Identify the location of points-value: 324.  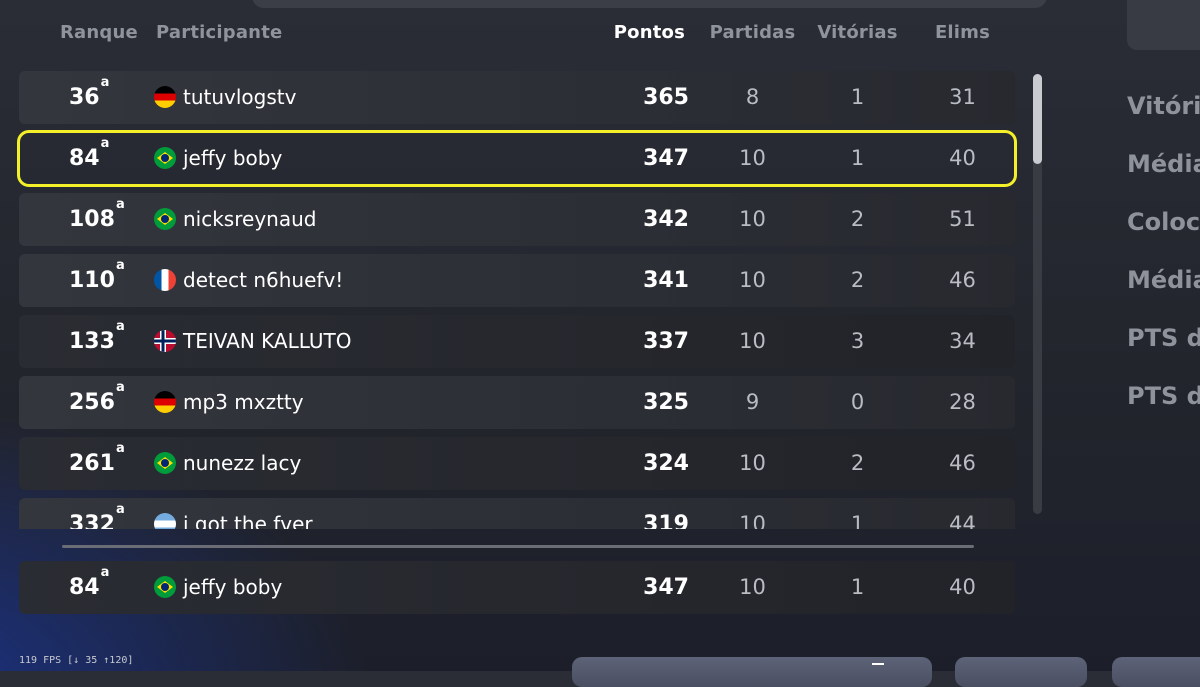
(666, 463).